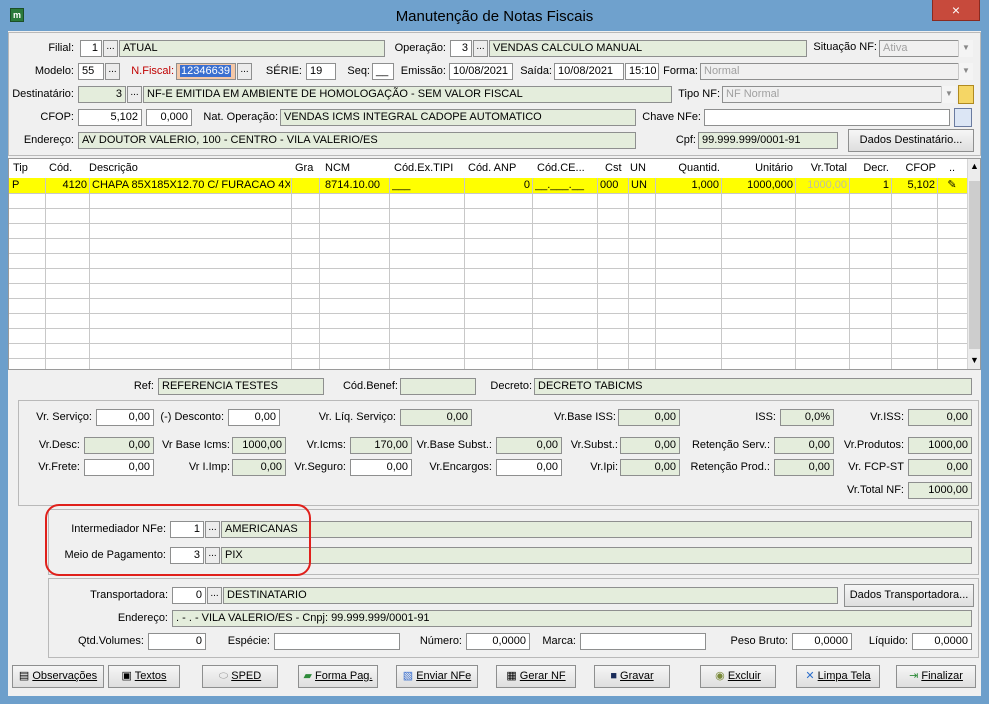  Describe the element at coordinates (974, 360) in the screenshot. I see `scroll-down-icon: ▼` at that location.